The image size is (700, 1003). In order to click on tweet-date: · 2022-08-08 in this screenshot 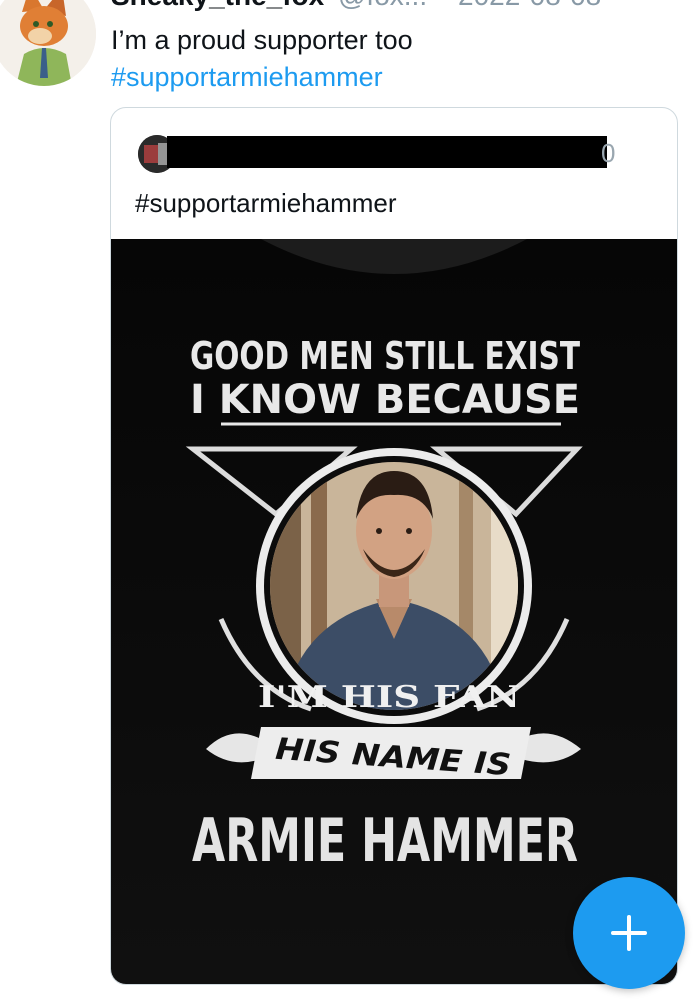, I will do `click(521, 5)`.